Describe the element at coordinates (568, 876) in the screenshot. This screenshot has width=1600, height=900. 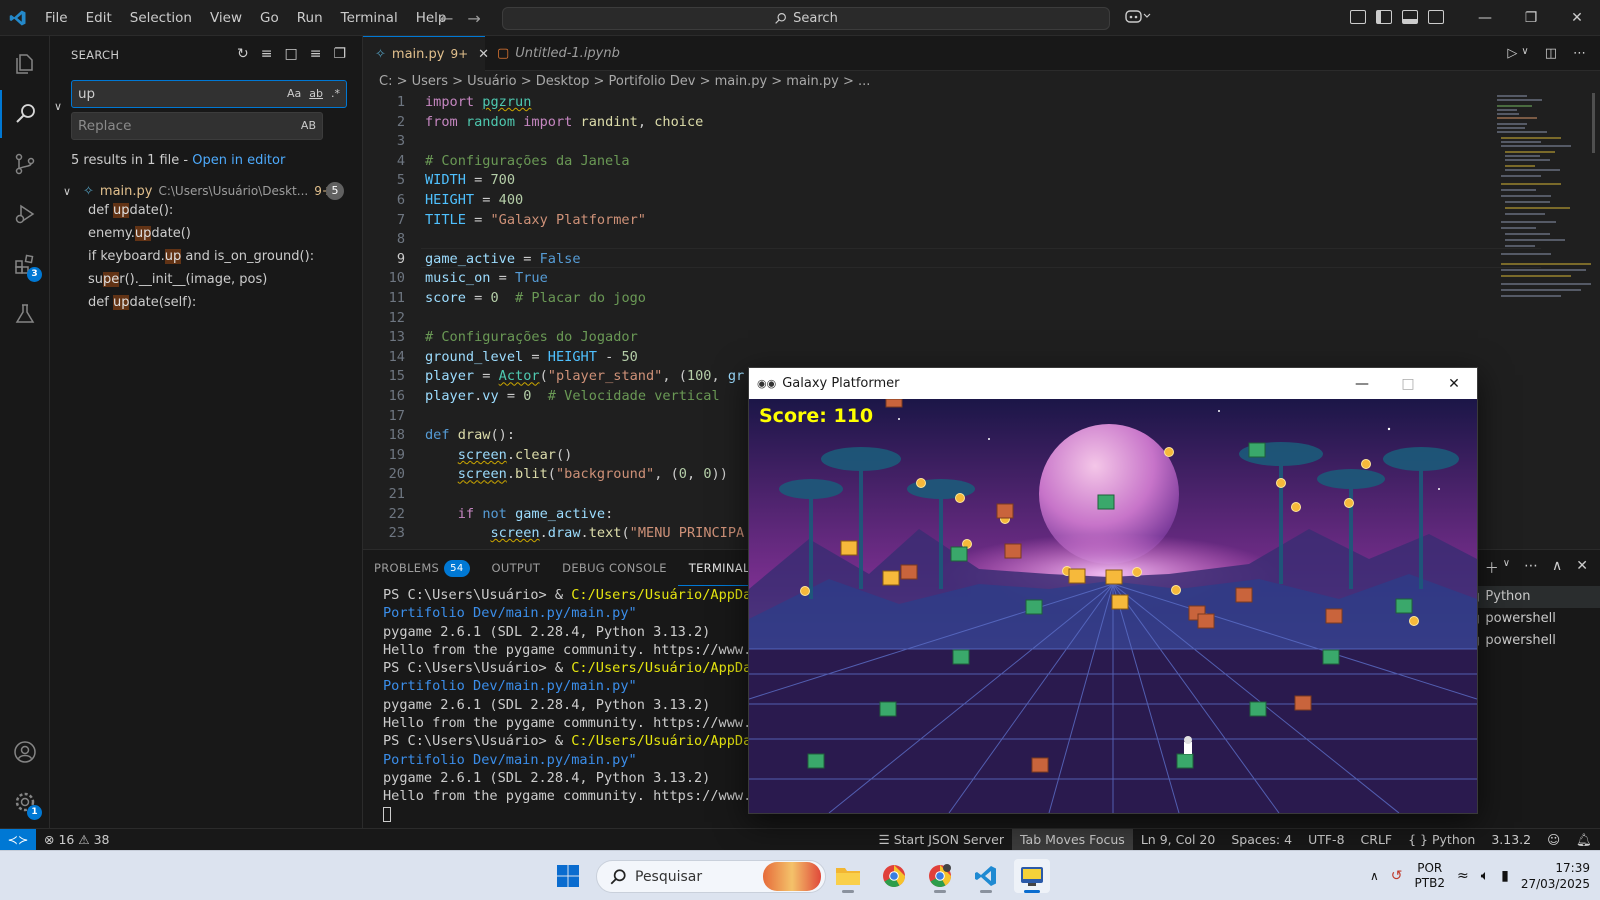
I see `start-menu-windows-icon` at that location.